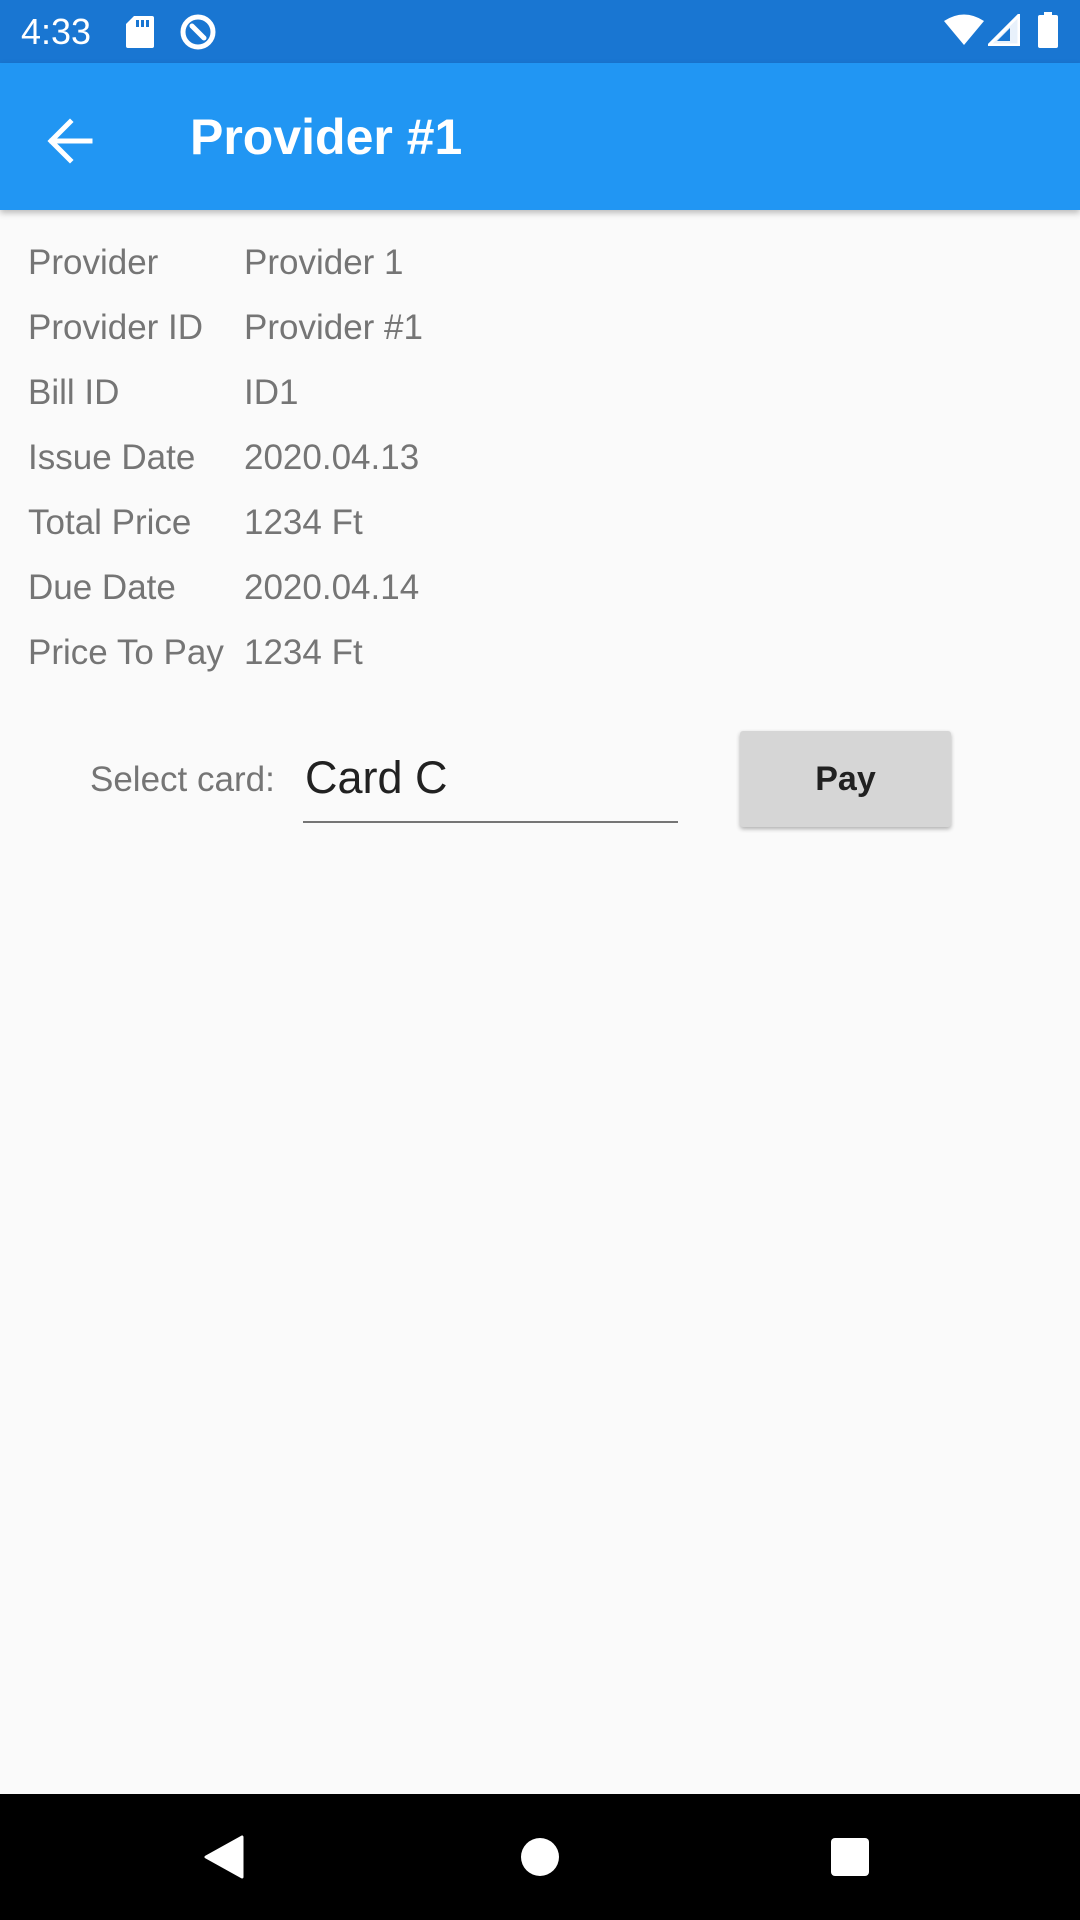  What do you see at coordinates (74, 392) in the screenshot?
I see `detail-label: Bill ID` at bounding box center [74, 392].